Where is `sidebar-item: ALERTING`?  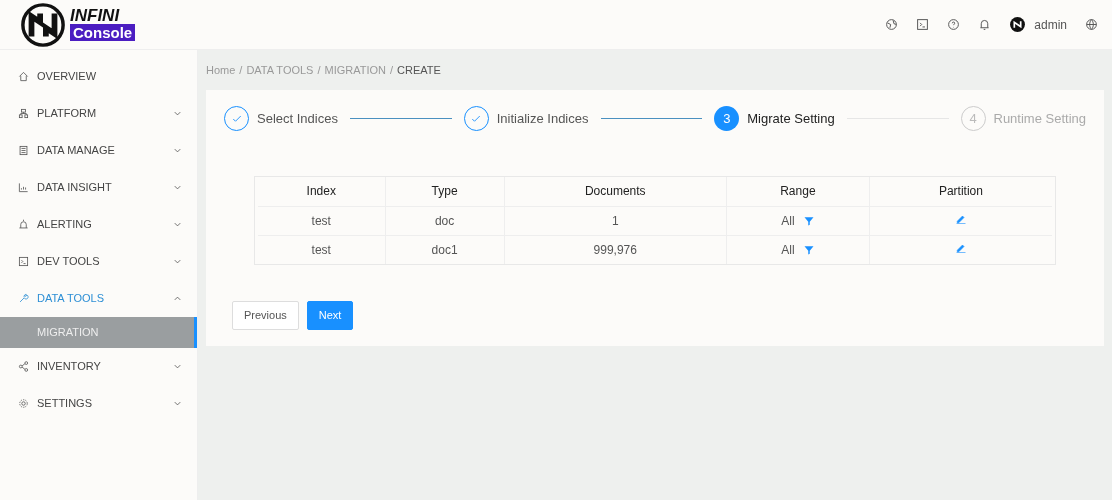
sidebar-item: ALERTING is located at coordinates (104, 224).